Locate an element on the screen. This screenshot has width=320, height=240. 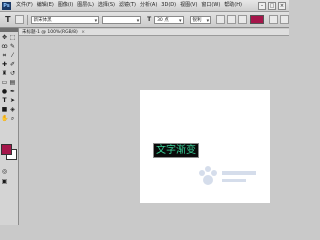
zoom-tool-icon: ⌕ is located at coordinates (12, 118).